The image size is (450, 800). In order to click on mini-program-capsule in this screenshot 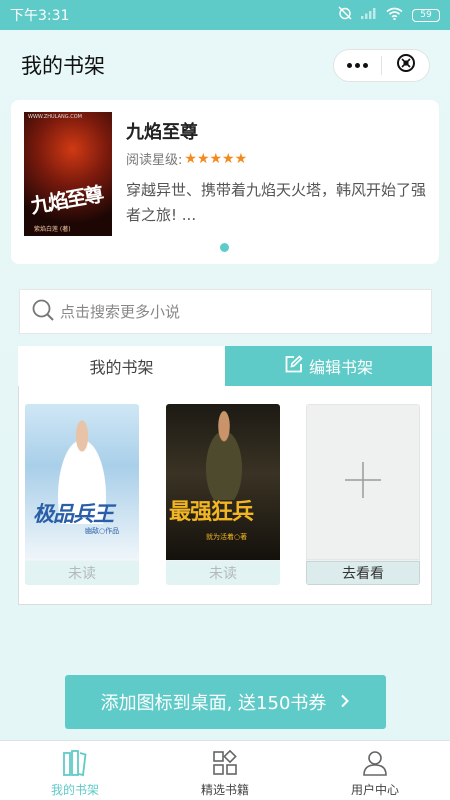, I will do `click(381, 65)`.